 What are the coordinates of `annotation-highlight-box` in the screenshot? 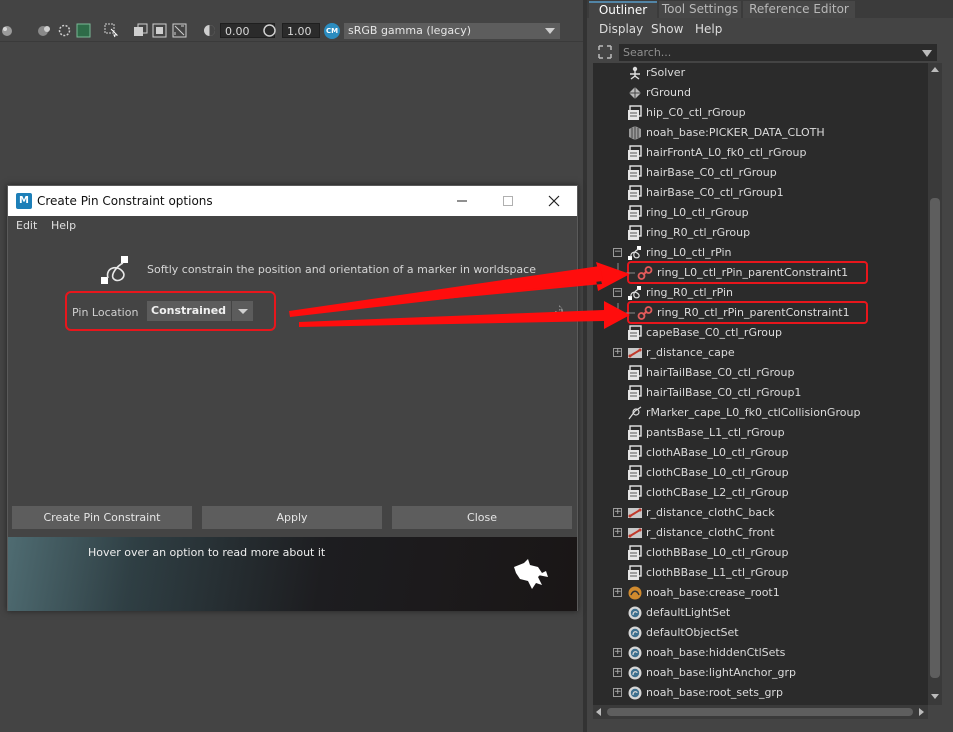 It's located at (170, 311).